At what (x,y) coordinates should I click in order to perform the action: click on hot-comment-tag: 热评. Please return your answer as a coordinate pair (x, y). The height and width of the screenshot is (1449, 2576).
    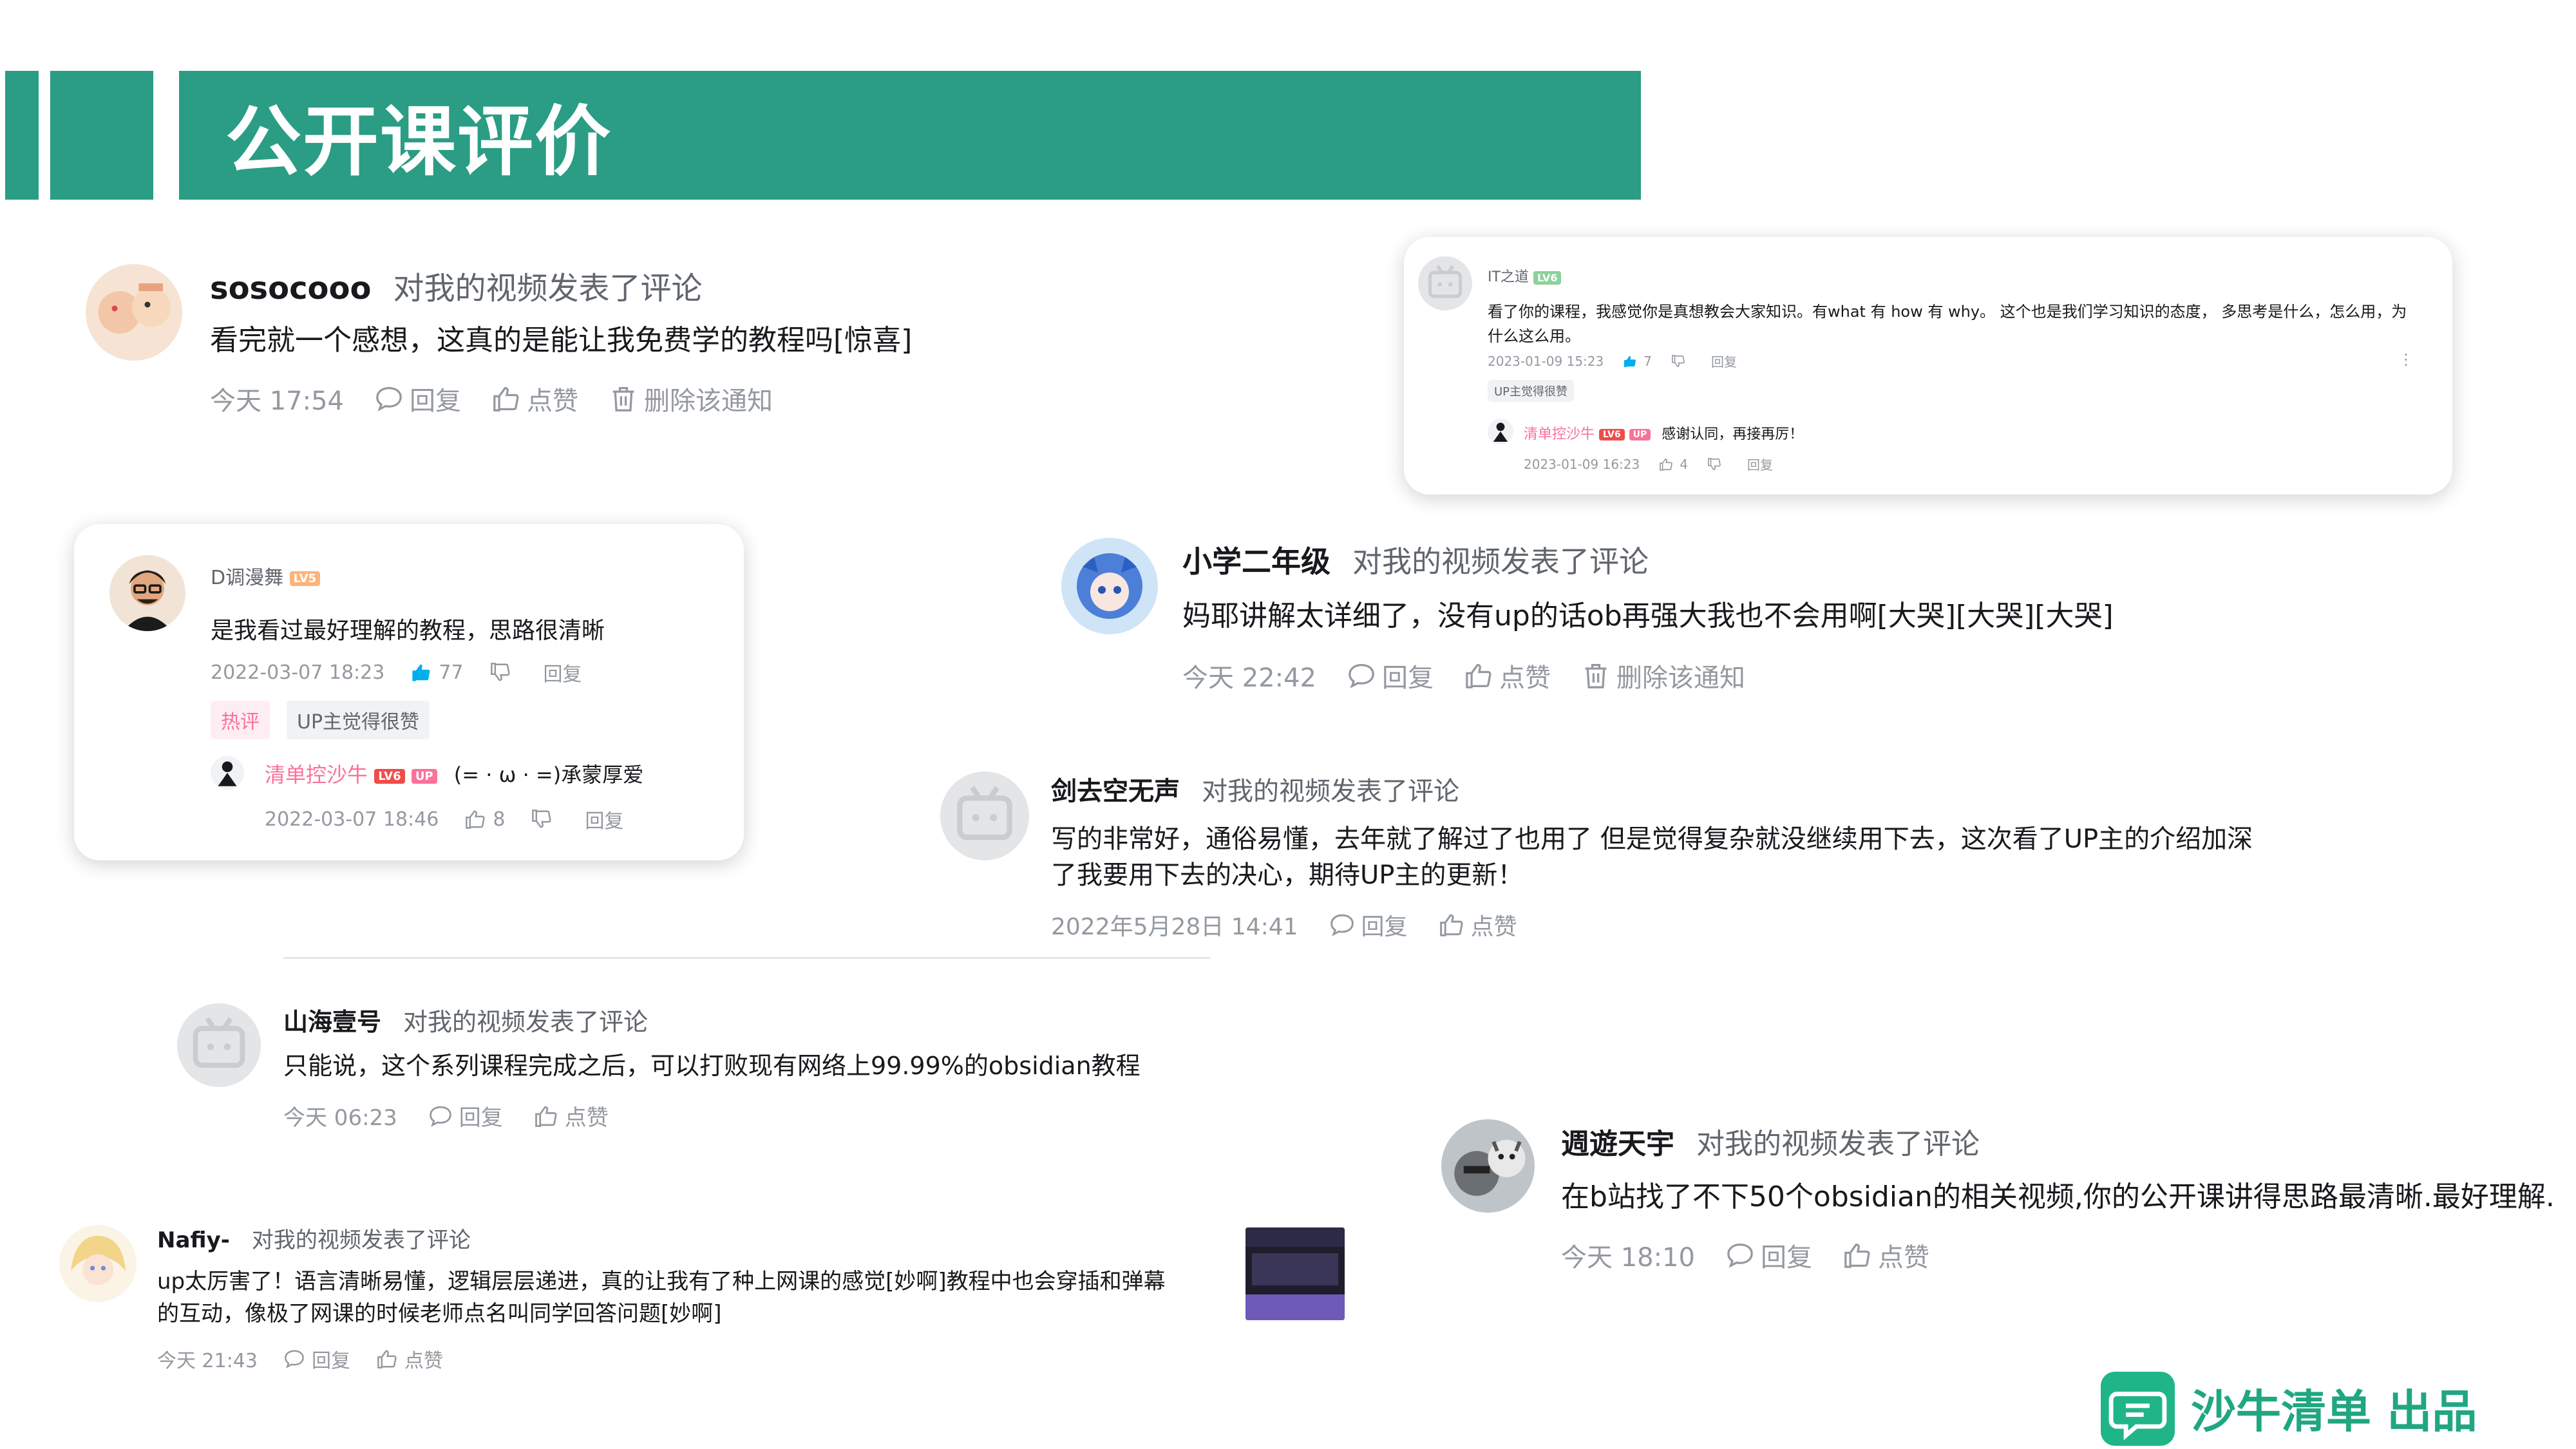
    Looking at the image, I should click on (240, 720).